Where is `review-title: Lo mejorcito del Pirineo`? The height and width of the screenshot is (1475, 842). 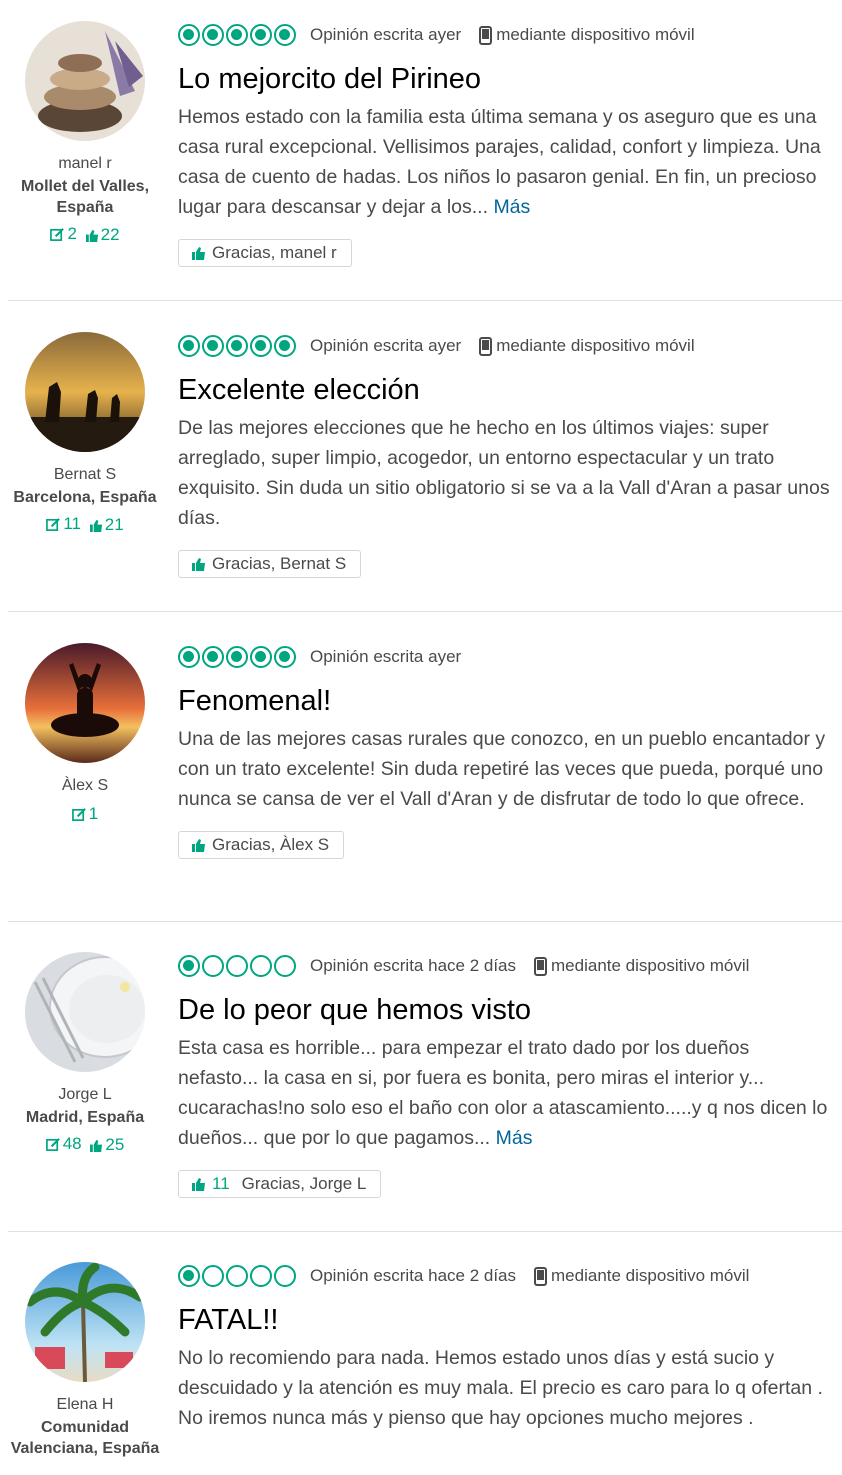 review-title: Lo mejorcito del Pirineo is located at coordinates (505, 79).